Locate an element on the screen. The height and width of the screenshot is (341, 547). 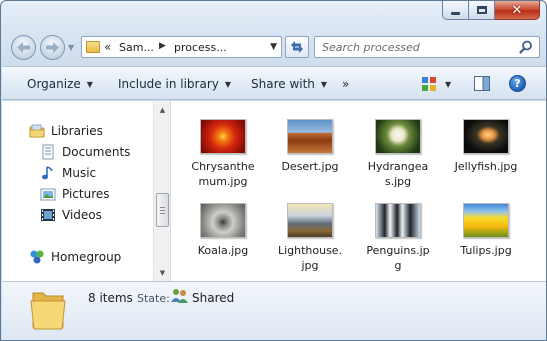
include-in-library-button: Include in library ▼ is located at coordinates (174, 84).